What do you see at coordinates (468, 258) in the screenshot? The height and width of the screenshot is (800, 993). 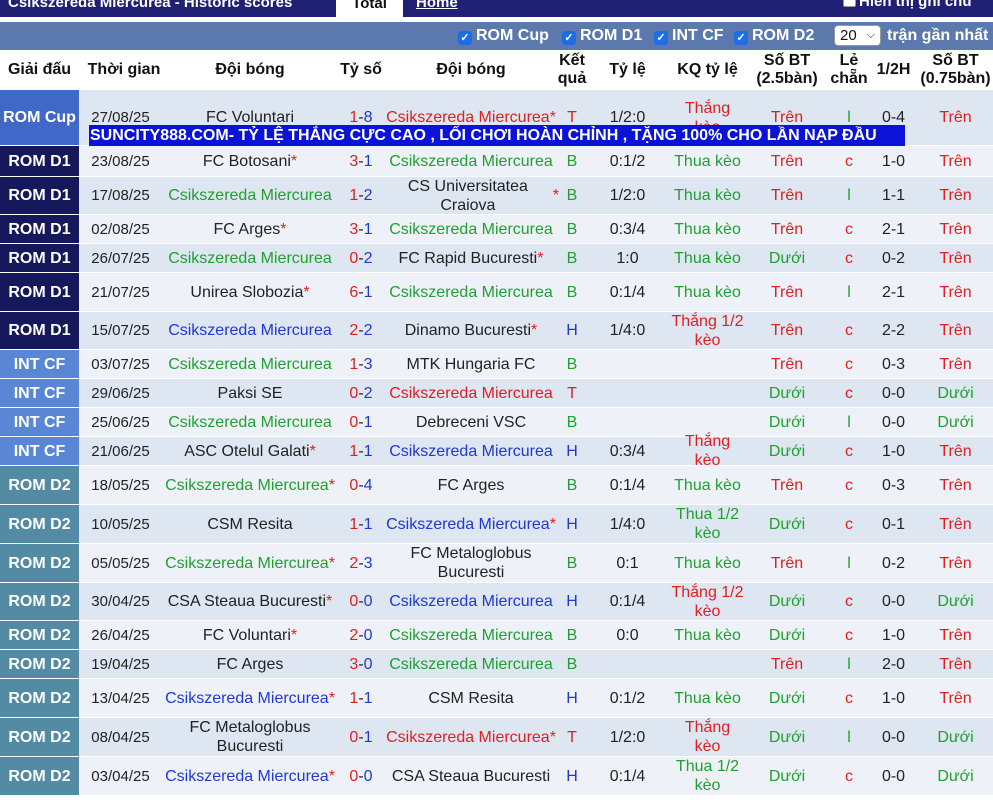 I see `away-team-name: FC Rapid Bucuresti` at bounding box center [468, 258].